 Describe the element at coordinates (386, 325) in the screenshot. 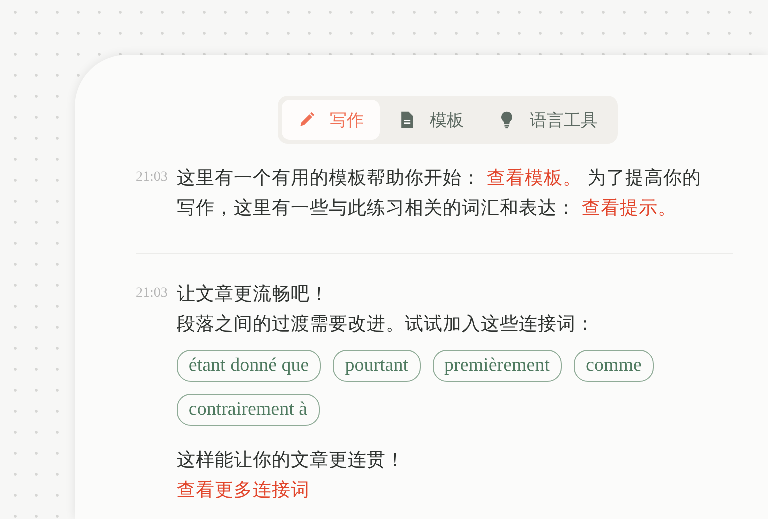

I see `message-text: 段落之间的过渡需要改进。试试加入这些连接词：` at that location.